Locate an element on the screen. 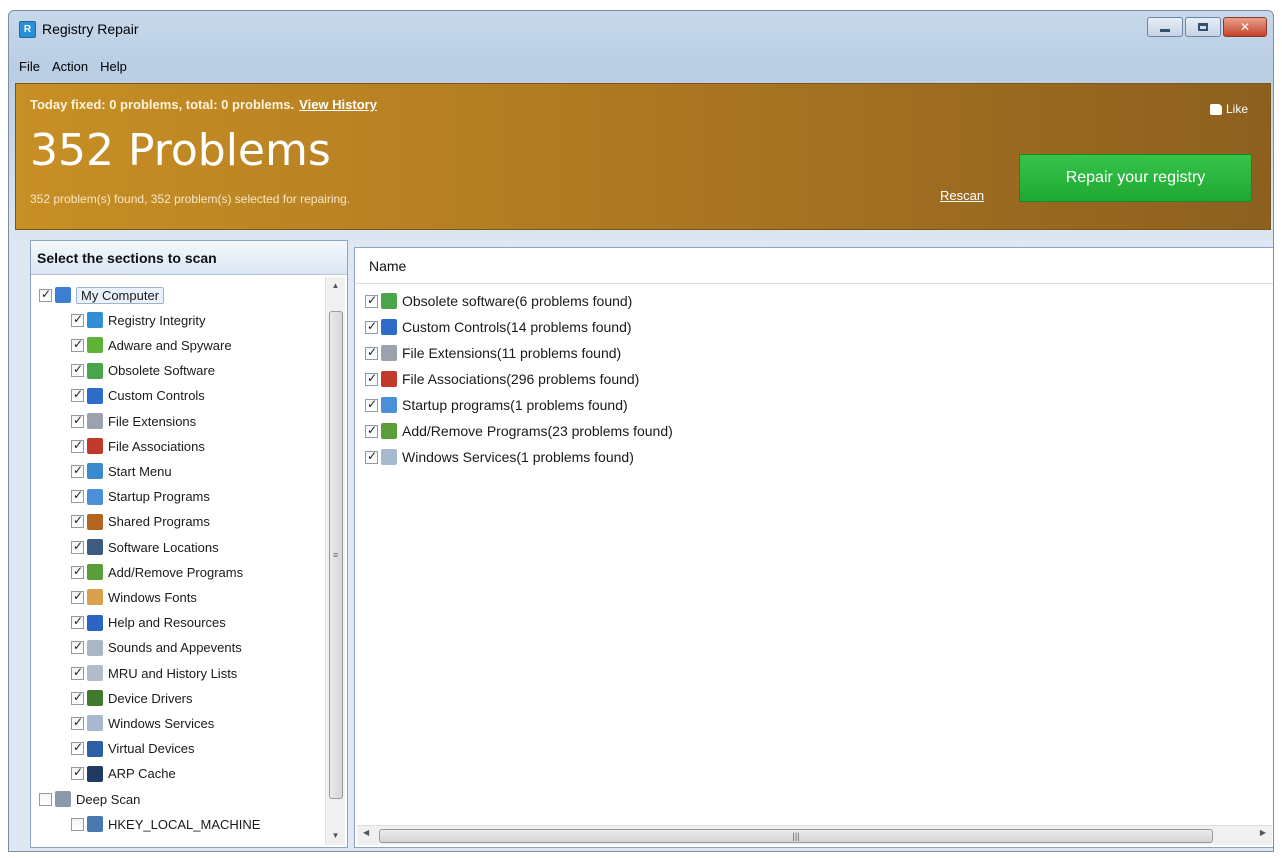 The image size is (1282, 858). tree-item: MRU and History Lists is located at coordinates (154, 673).